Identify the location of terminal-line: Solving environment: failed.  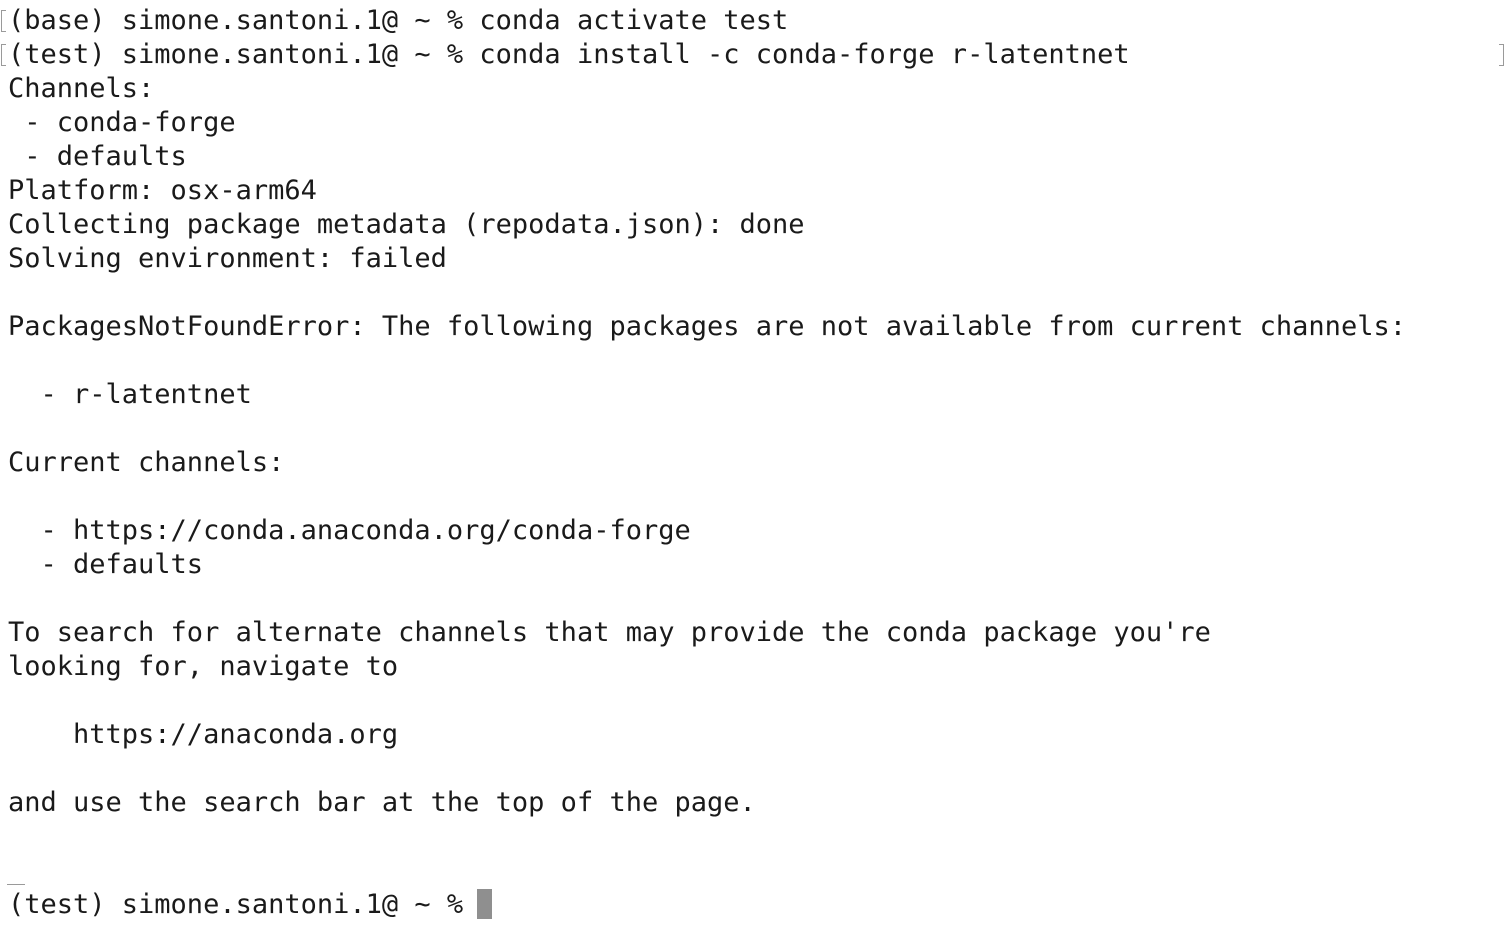
(227, 258).